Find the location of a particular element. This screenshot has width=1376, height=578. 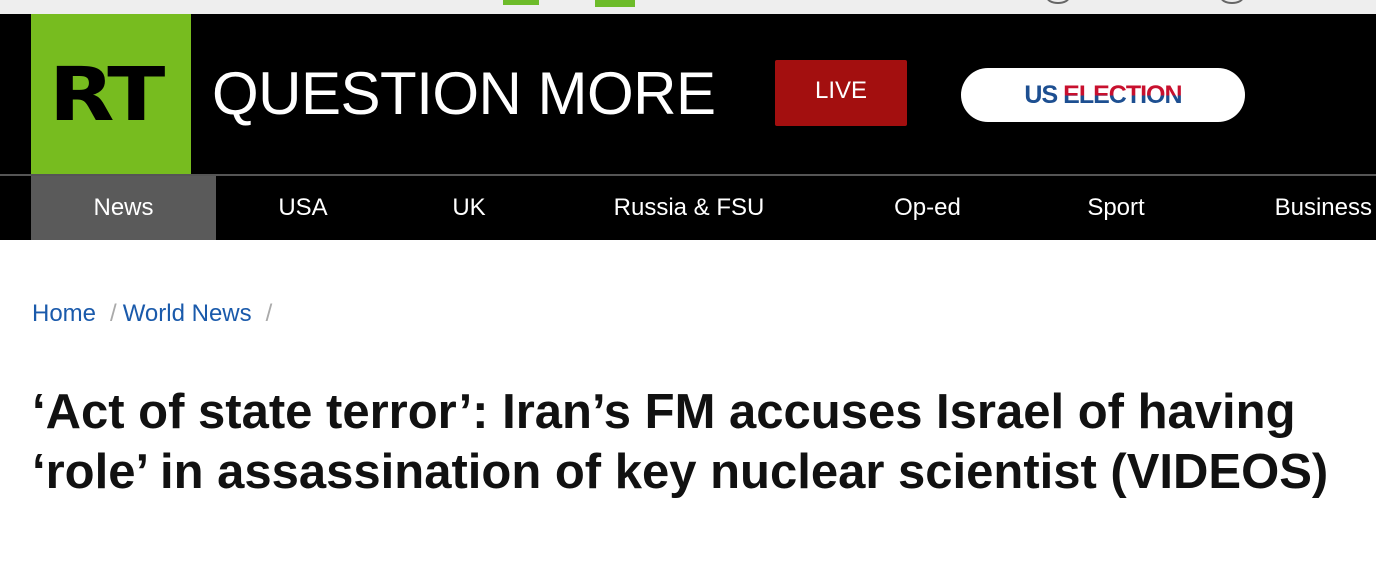

election-label: ELECTION is located at coordinates (1122, 94).